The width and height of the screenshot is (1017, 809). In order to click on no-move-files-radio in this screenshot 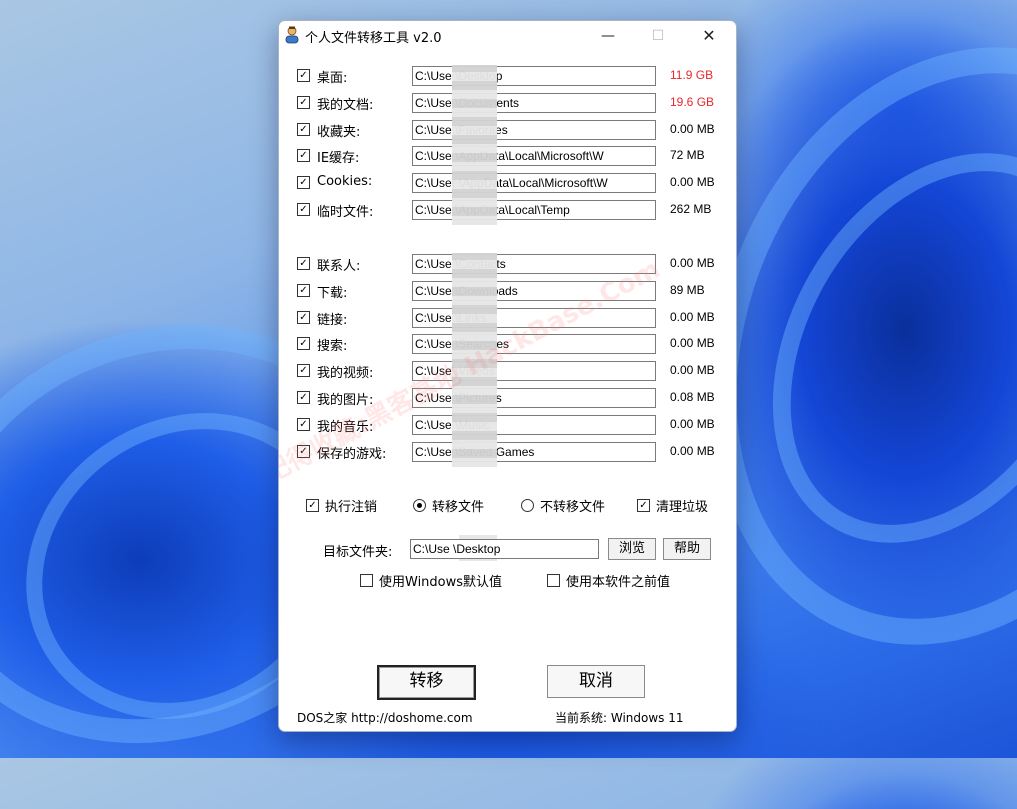, I will do `click(527, 505)`.